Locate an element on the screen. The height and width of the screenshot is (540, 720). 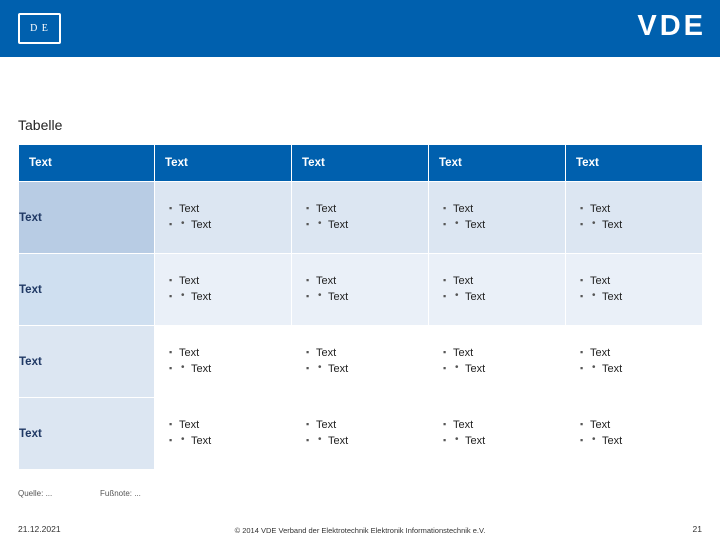
table-header-row: Text Text Text Text Text is located at coordinates (360, 163).